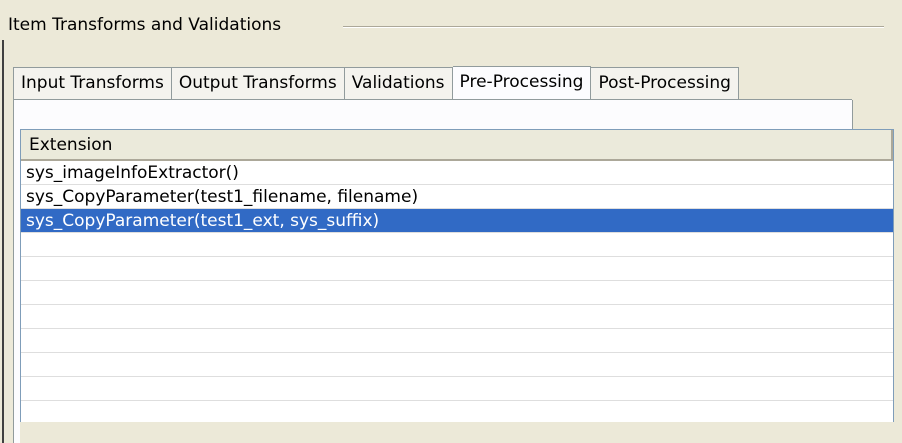 This screenshot has width=902, height=443. I want to click on table-row: sys_imageInfoExtractor(), so click(457, 173).